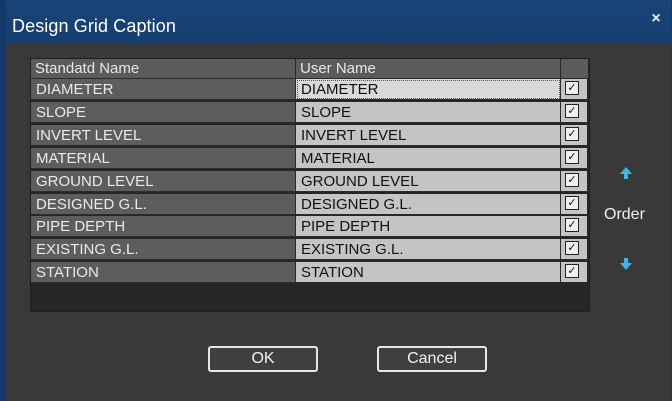 The width and height of the screenshot is (672, 401). I want to click on table-row: SLOPE SLOPE ✓, so click(310, 112).